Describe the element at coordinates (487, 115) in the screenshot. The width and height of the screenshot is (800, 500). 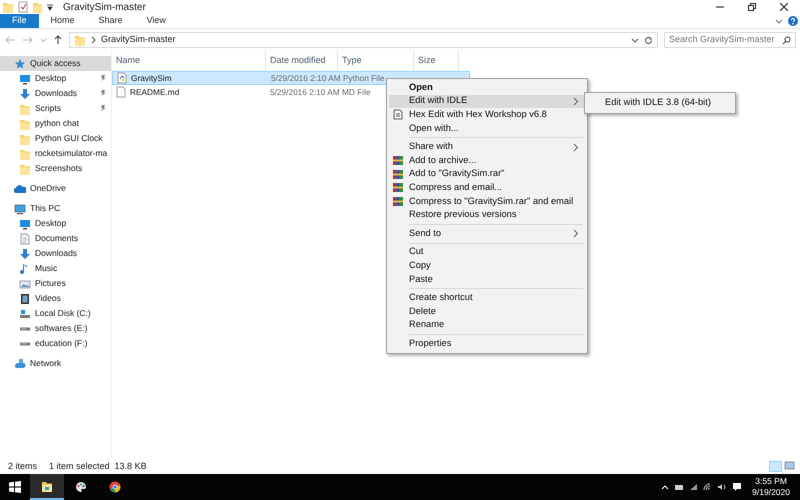
I see `menu-item: Hex Edit with Hex Workshop v6.8` at that location.